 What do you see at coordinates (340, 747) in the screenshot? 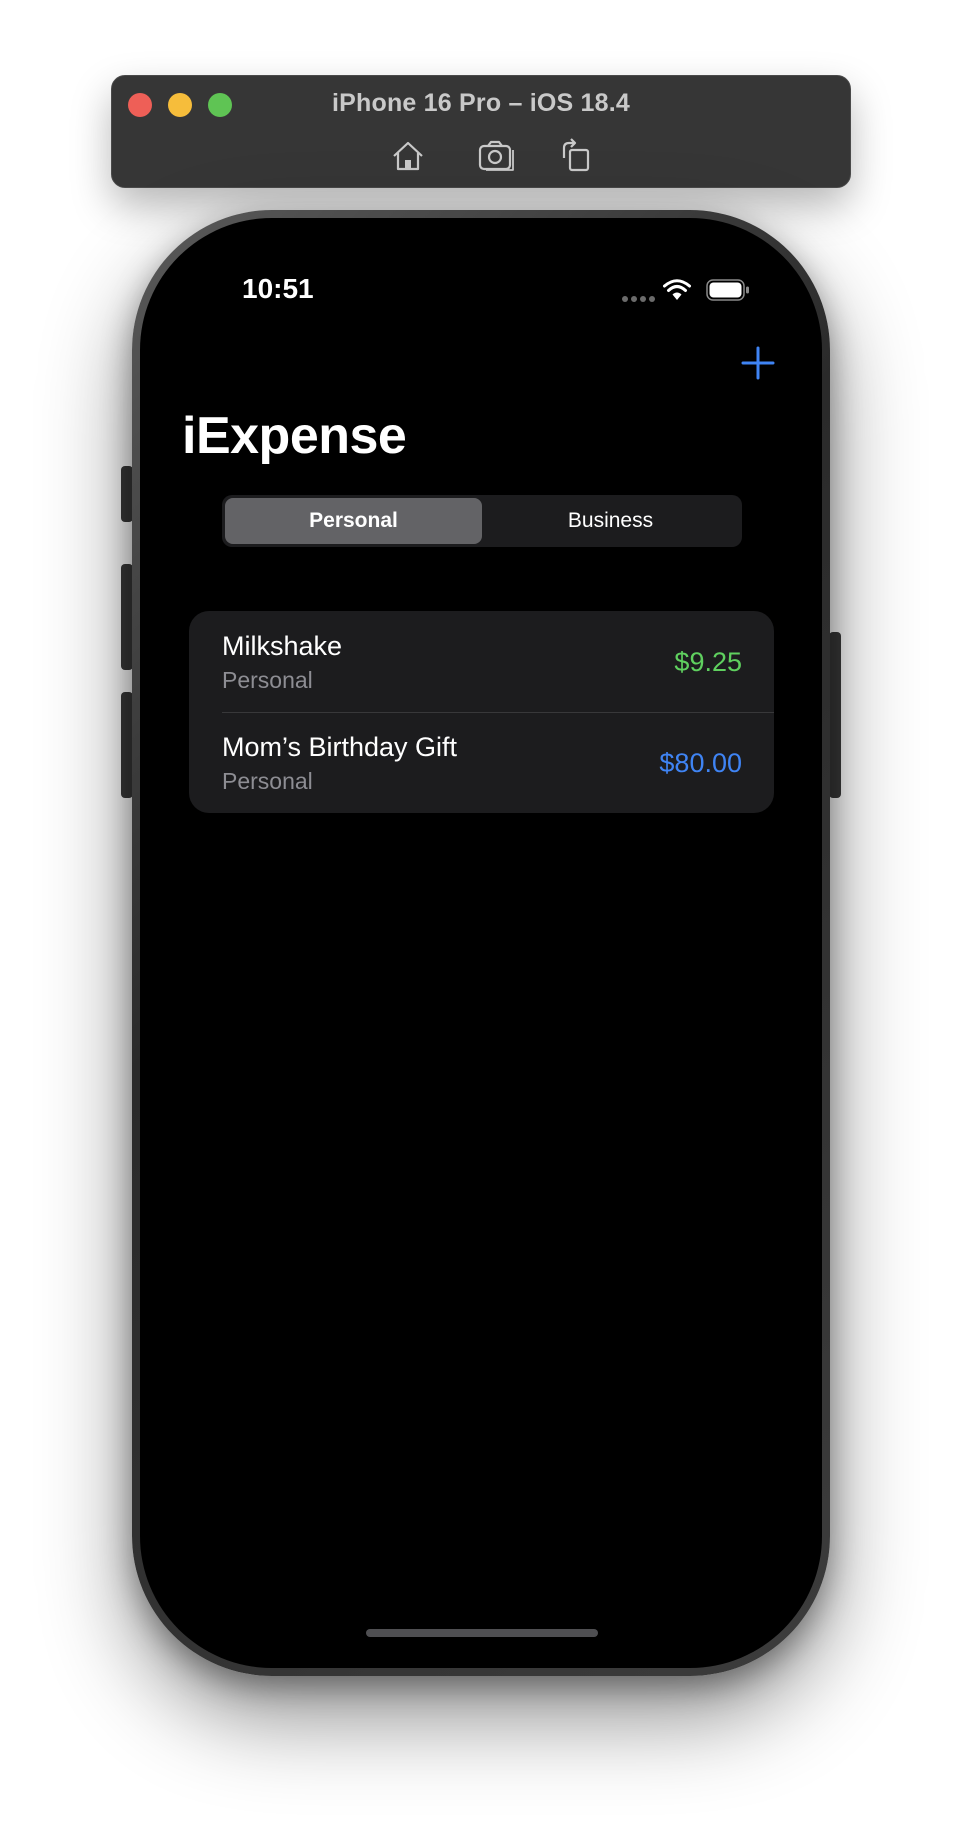
I see `expense-name: Mom’s Birthday Gift` at bounding box center [340, 747].